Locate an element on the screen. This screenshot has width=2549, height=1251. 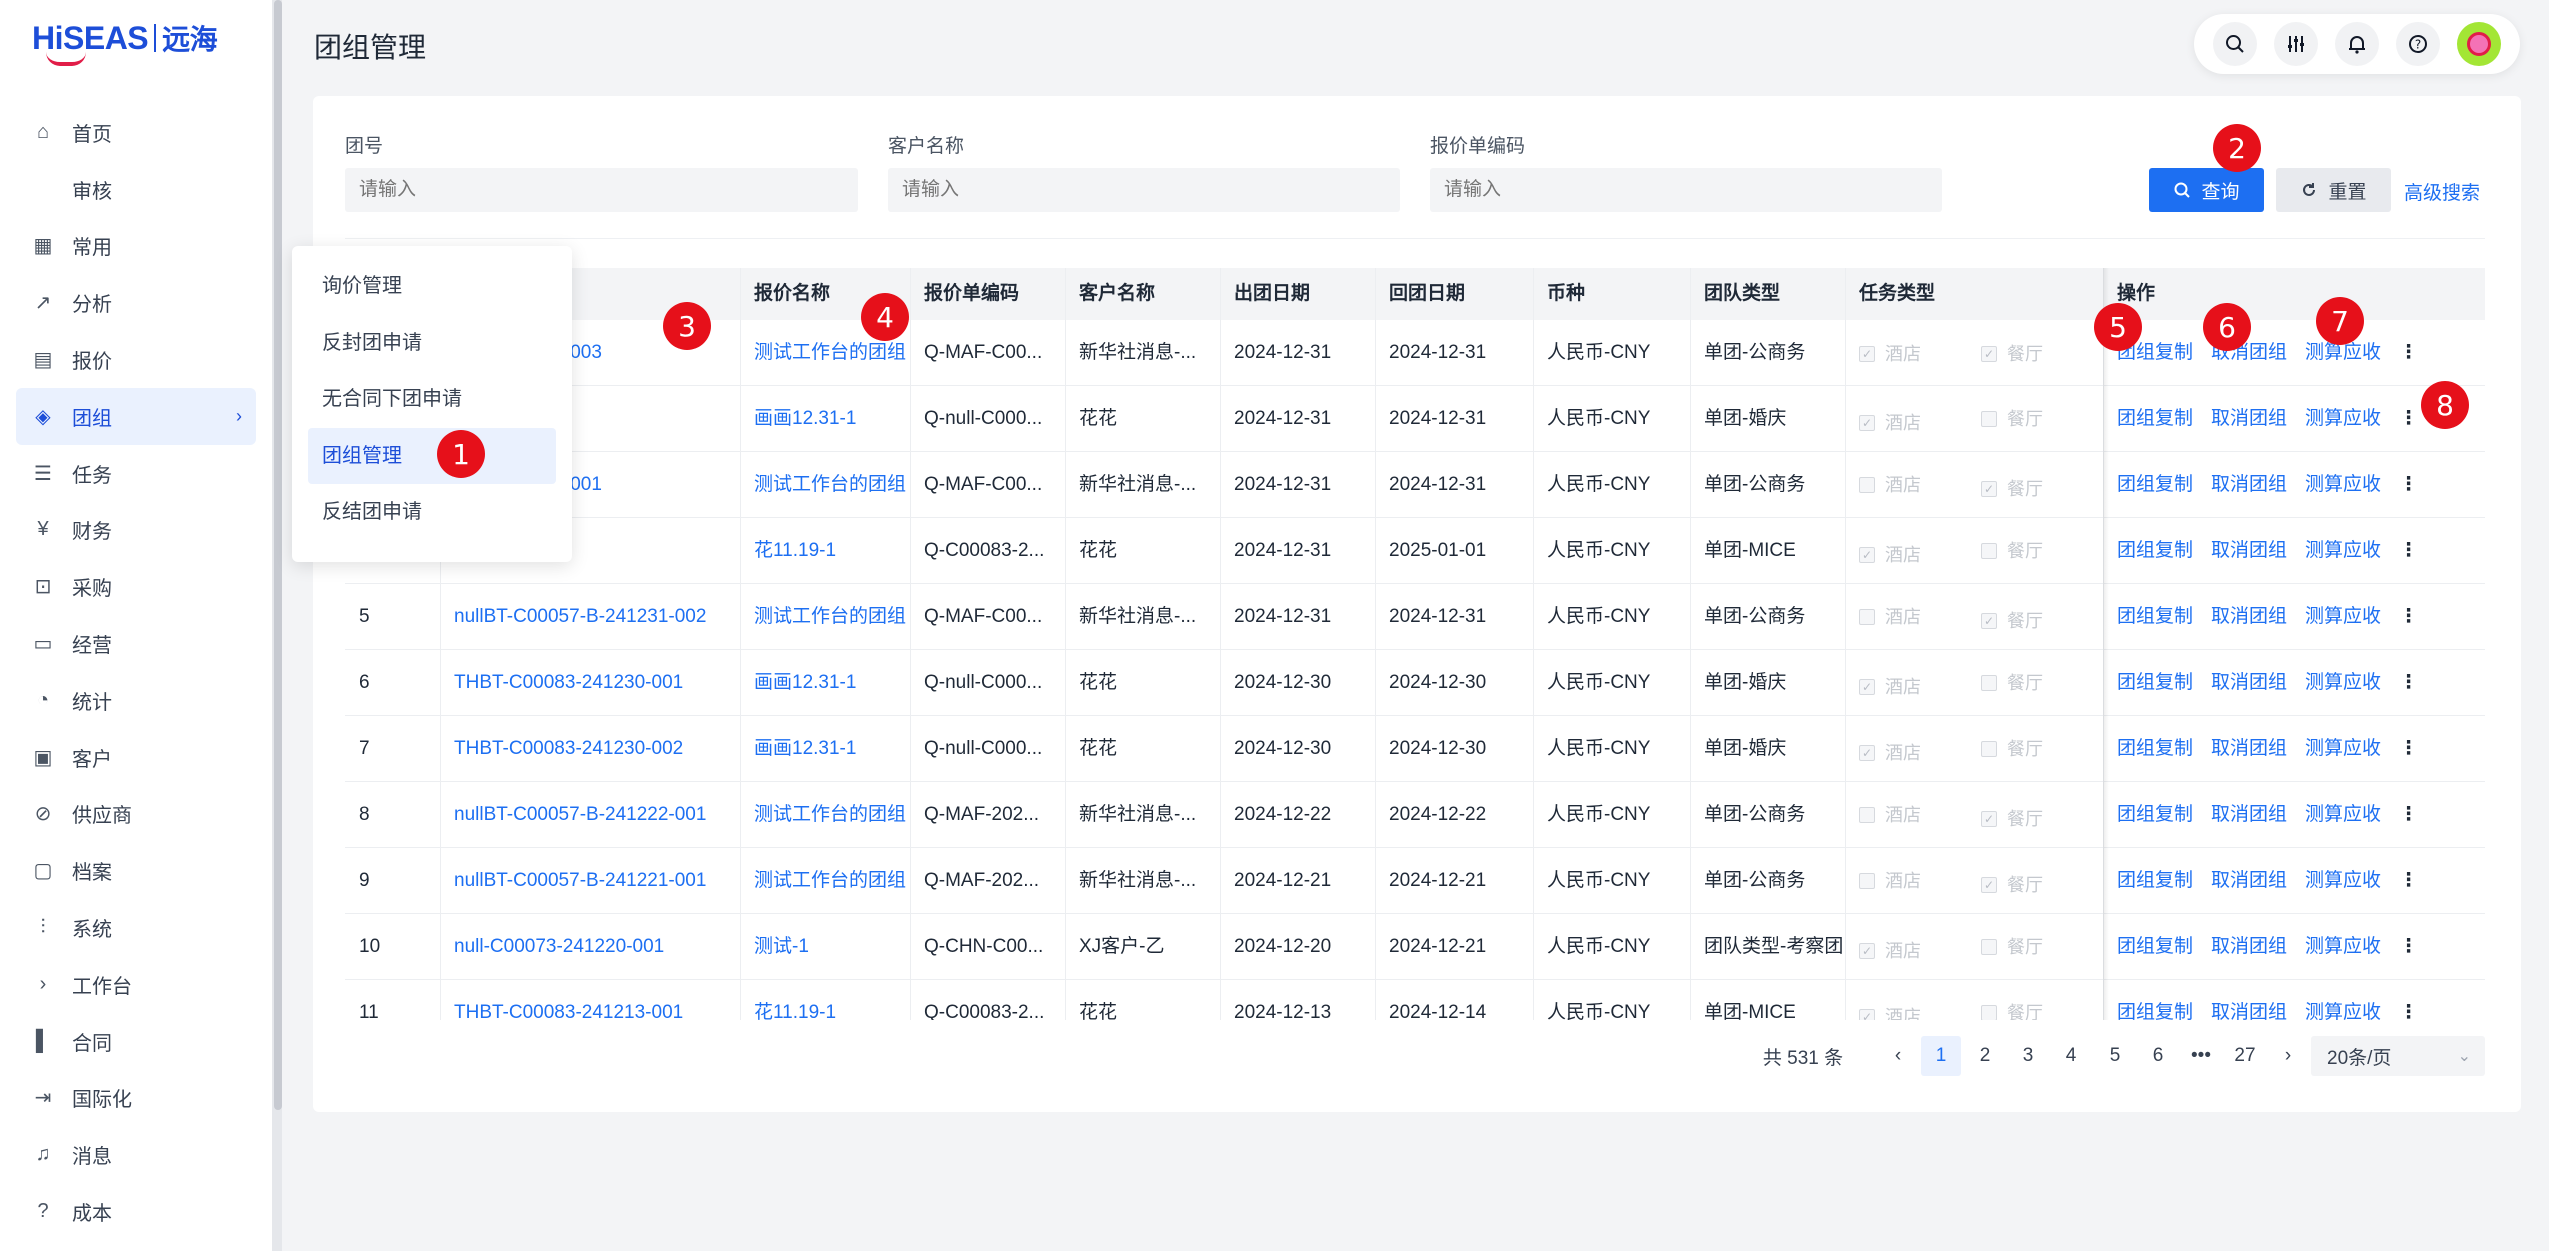
page-button: ••• is located at coordinates (2201, 1056).